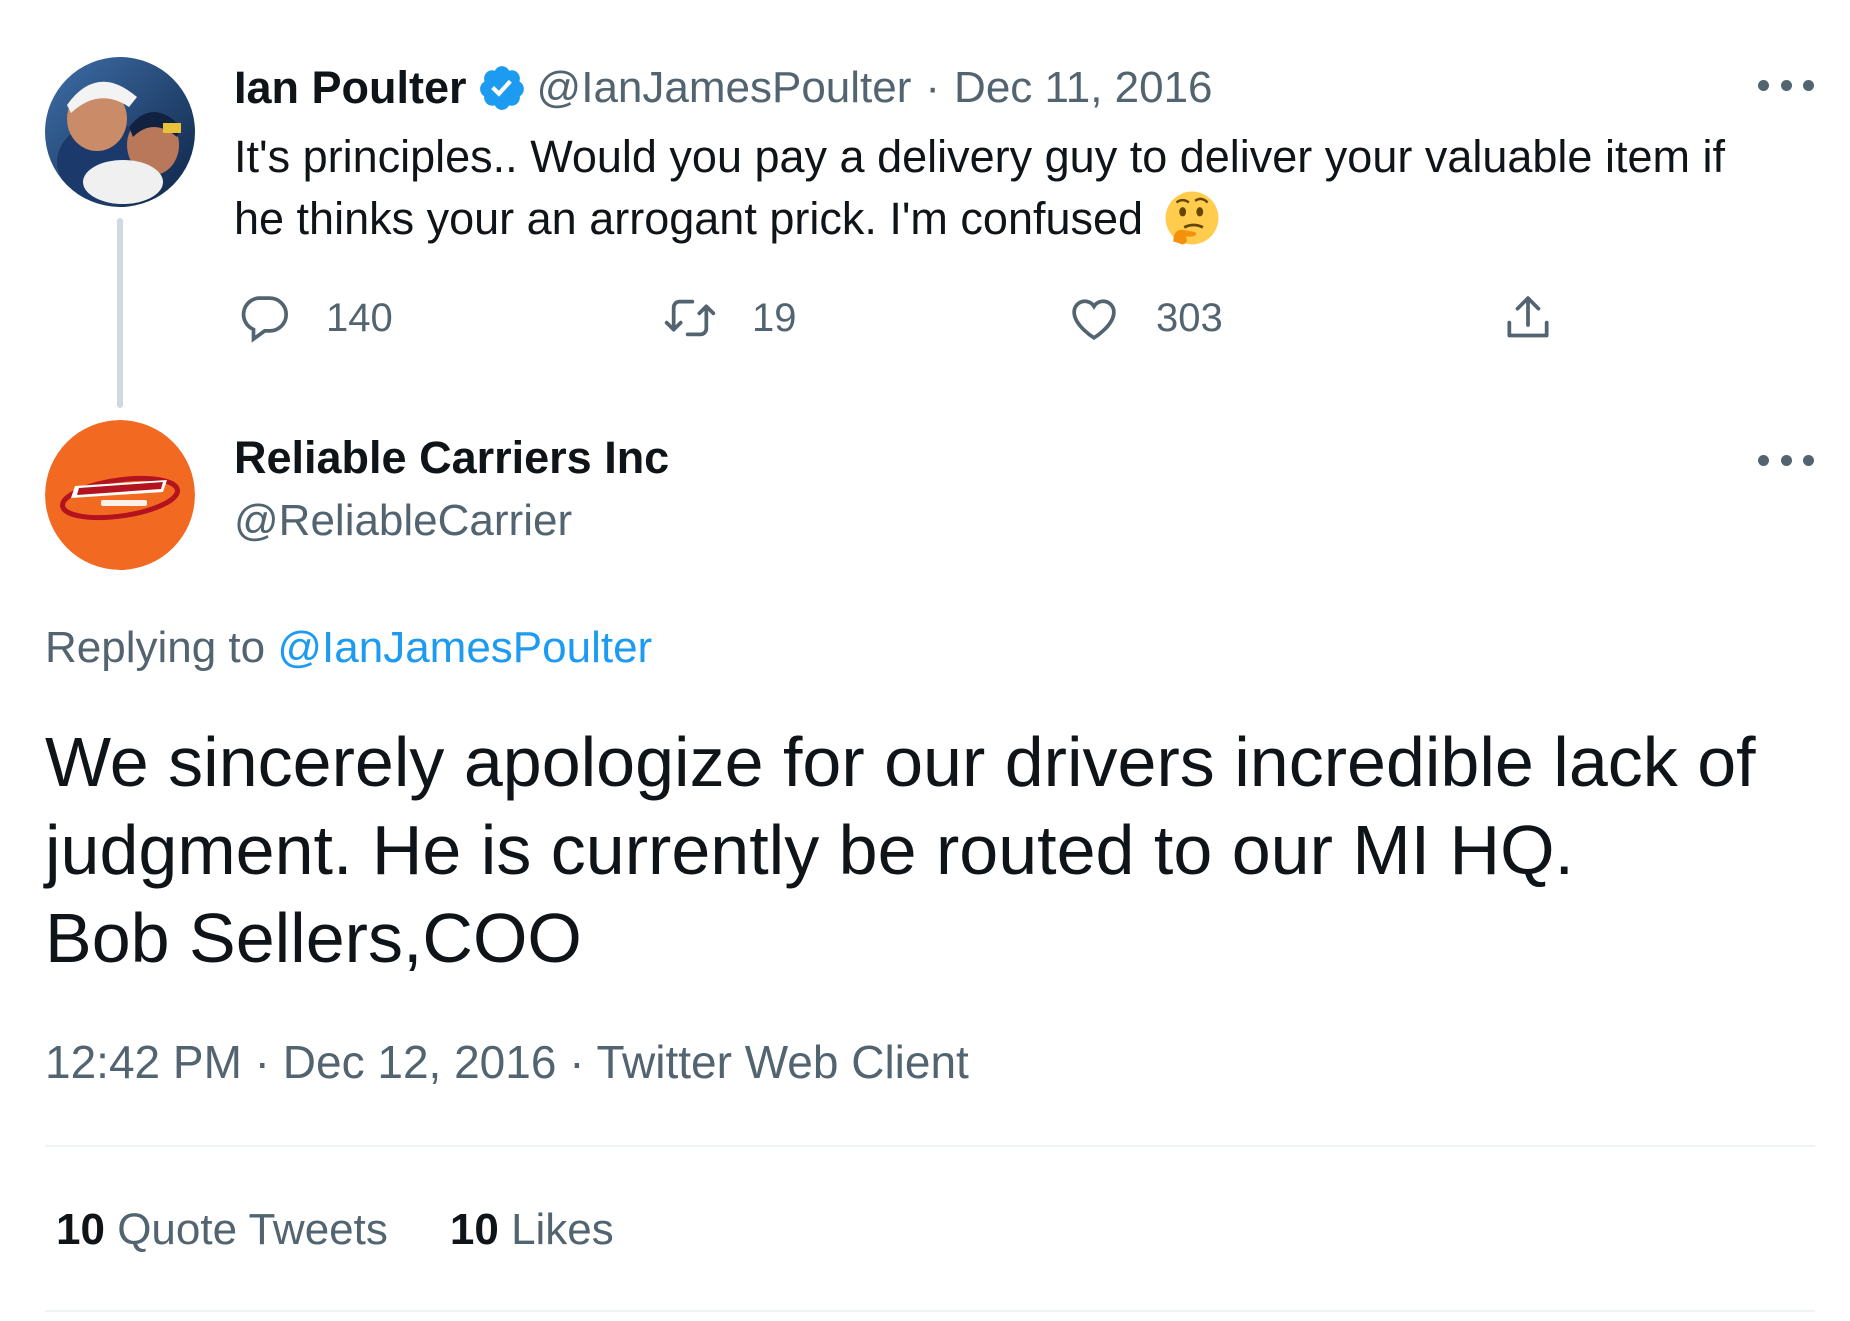 The width and height of the screenshot is (1850, 1321). Describe the element at coordinates (1786, 85) in the screenshot. I see `parent-more-options-icon` at that location.